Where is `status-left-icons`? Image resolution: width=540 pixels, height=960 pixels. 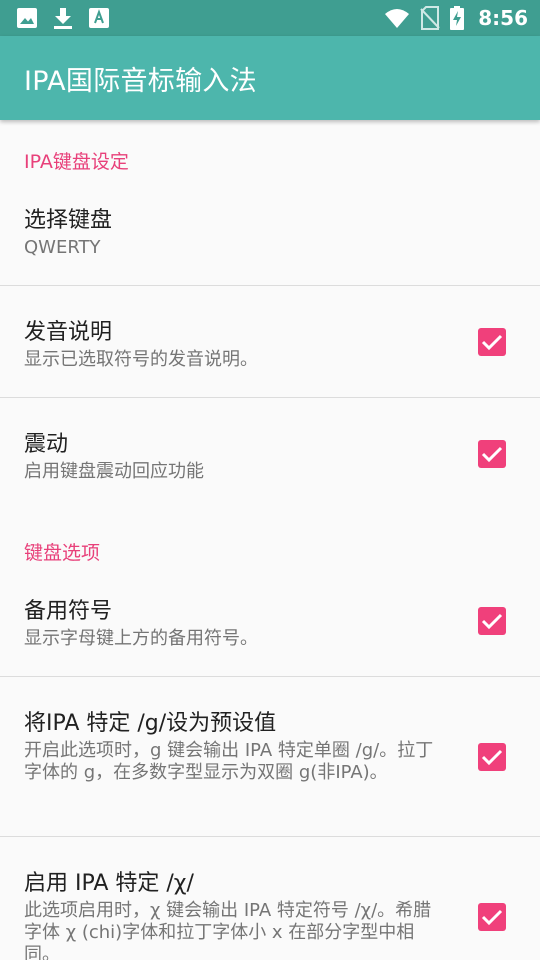
status-left-icons is located at coordinates (63, 18).